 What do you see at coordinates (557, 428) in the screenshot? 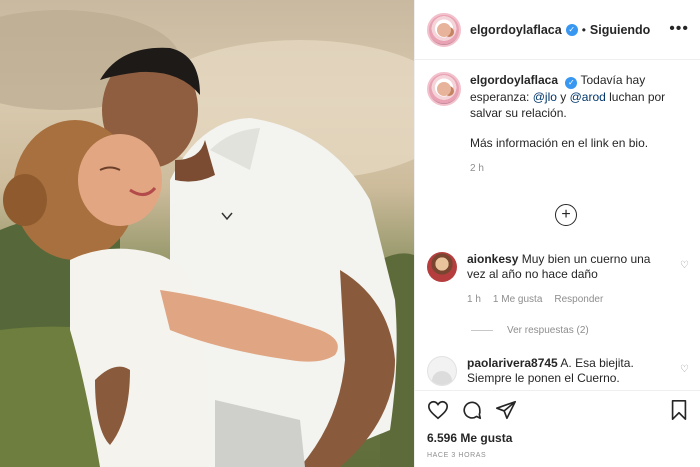
I see `post-actions-bar: 6.596 Me gusta HACE 3 HORAS` at bounding box center [557, 428].